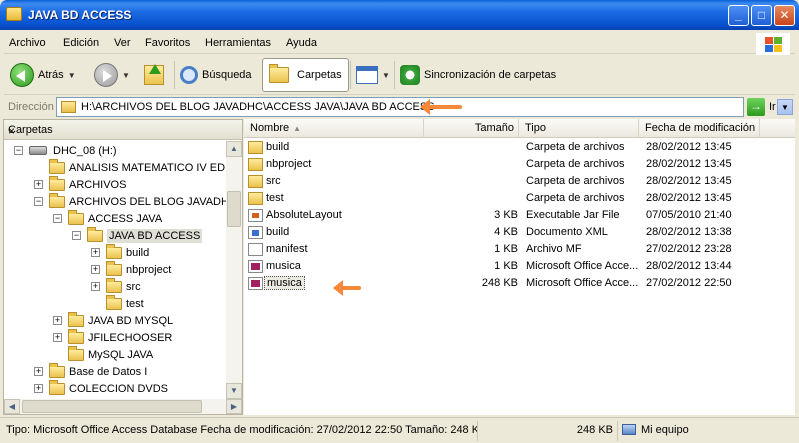 This screenshot has height=443, width=799. What do you see at coordinates (101, 388) in the screenshot?
I see `tree-item: + COLECCION DVDS` at bounding box center [101, 388].